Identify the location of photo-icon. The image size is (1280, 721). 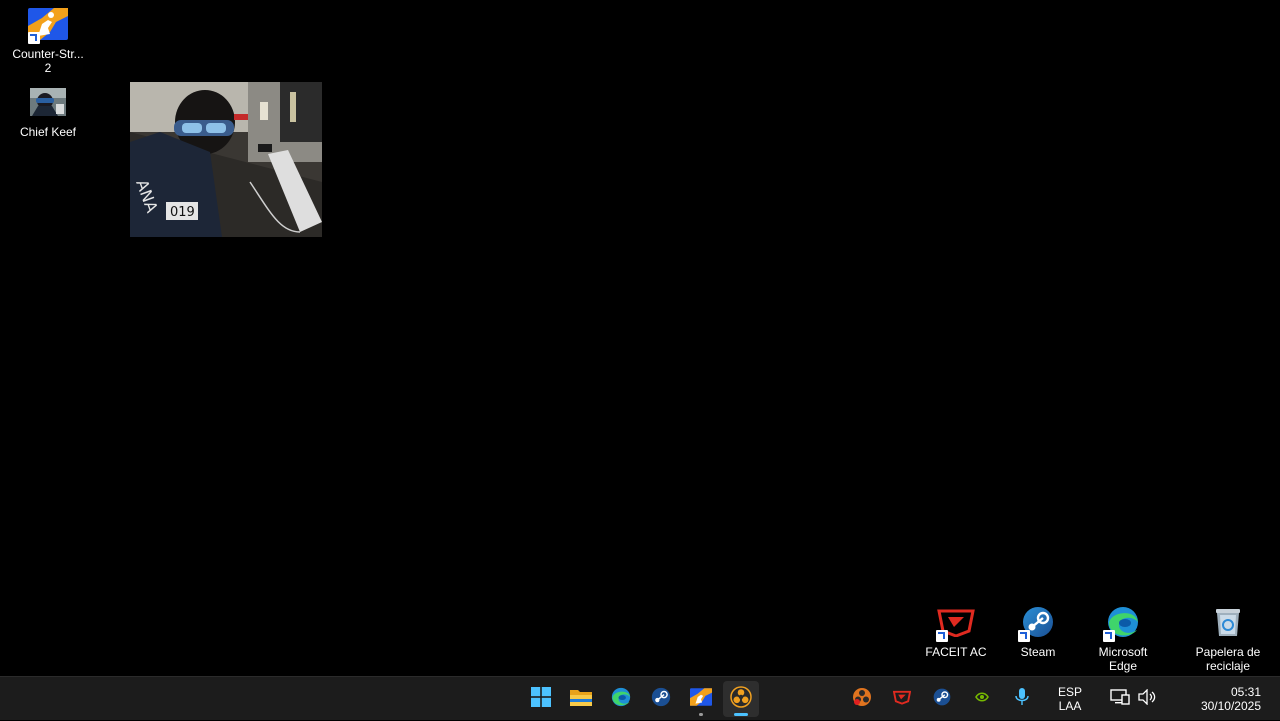
(48, 102).